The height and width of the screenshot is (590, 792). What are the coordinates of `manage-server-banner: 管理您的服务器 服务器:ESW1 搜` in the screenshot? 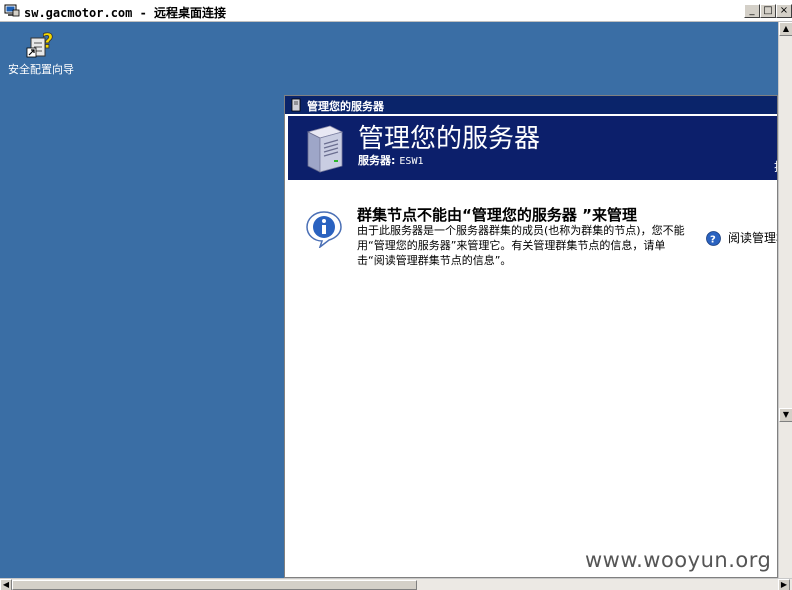 It's located at (532, 148).